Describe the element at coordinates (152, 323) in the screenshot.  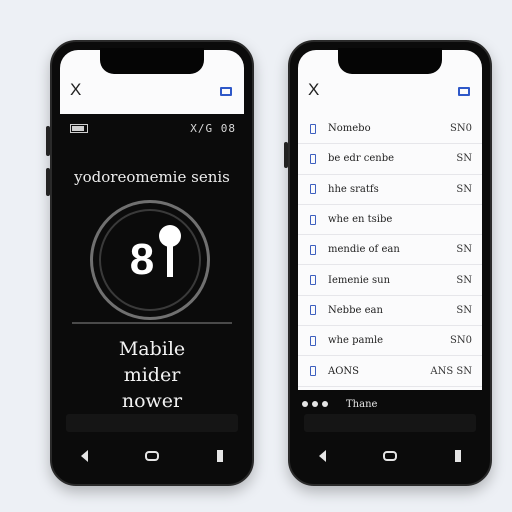
I see `divider` at that location.